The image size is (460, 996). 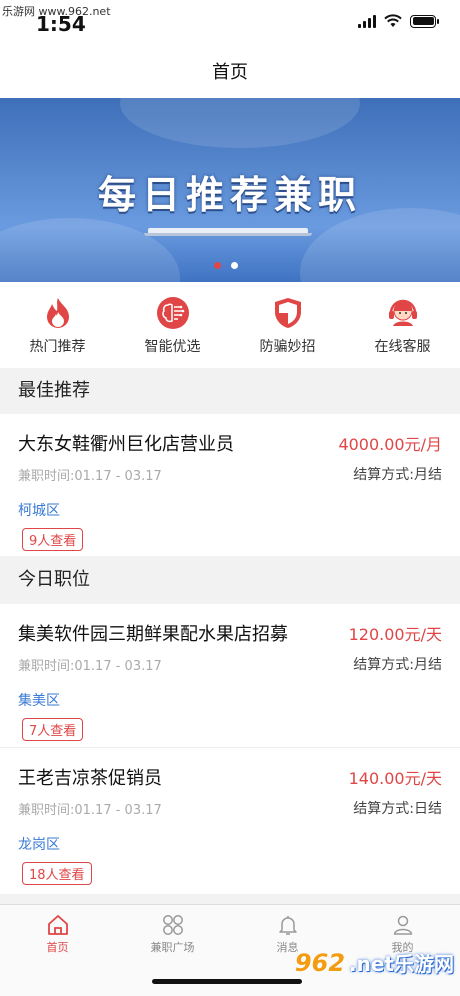 What do you see at coordinates (234, 265) in the screenshot?
I see `carousel-dot` at bounding box center [234, 265].